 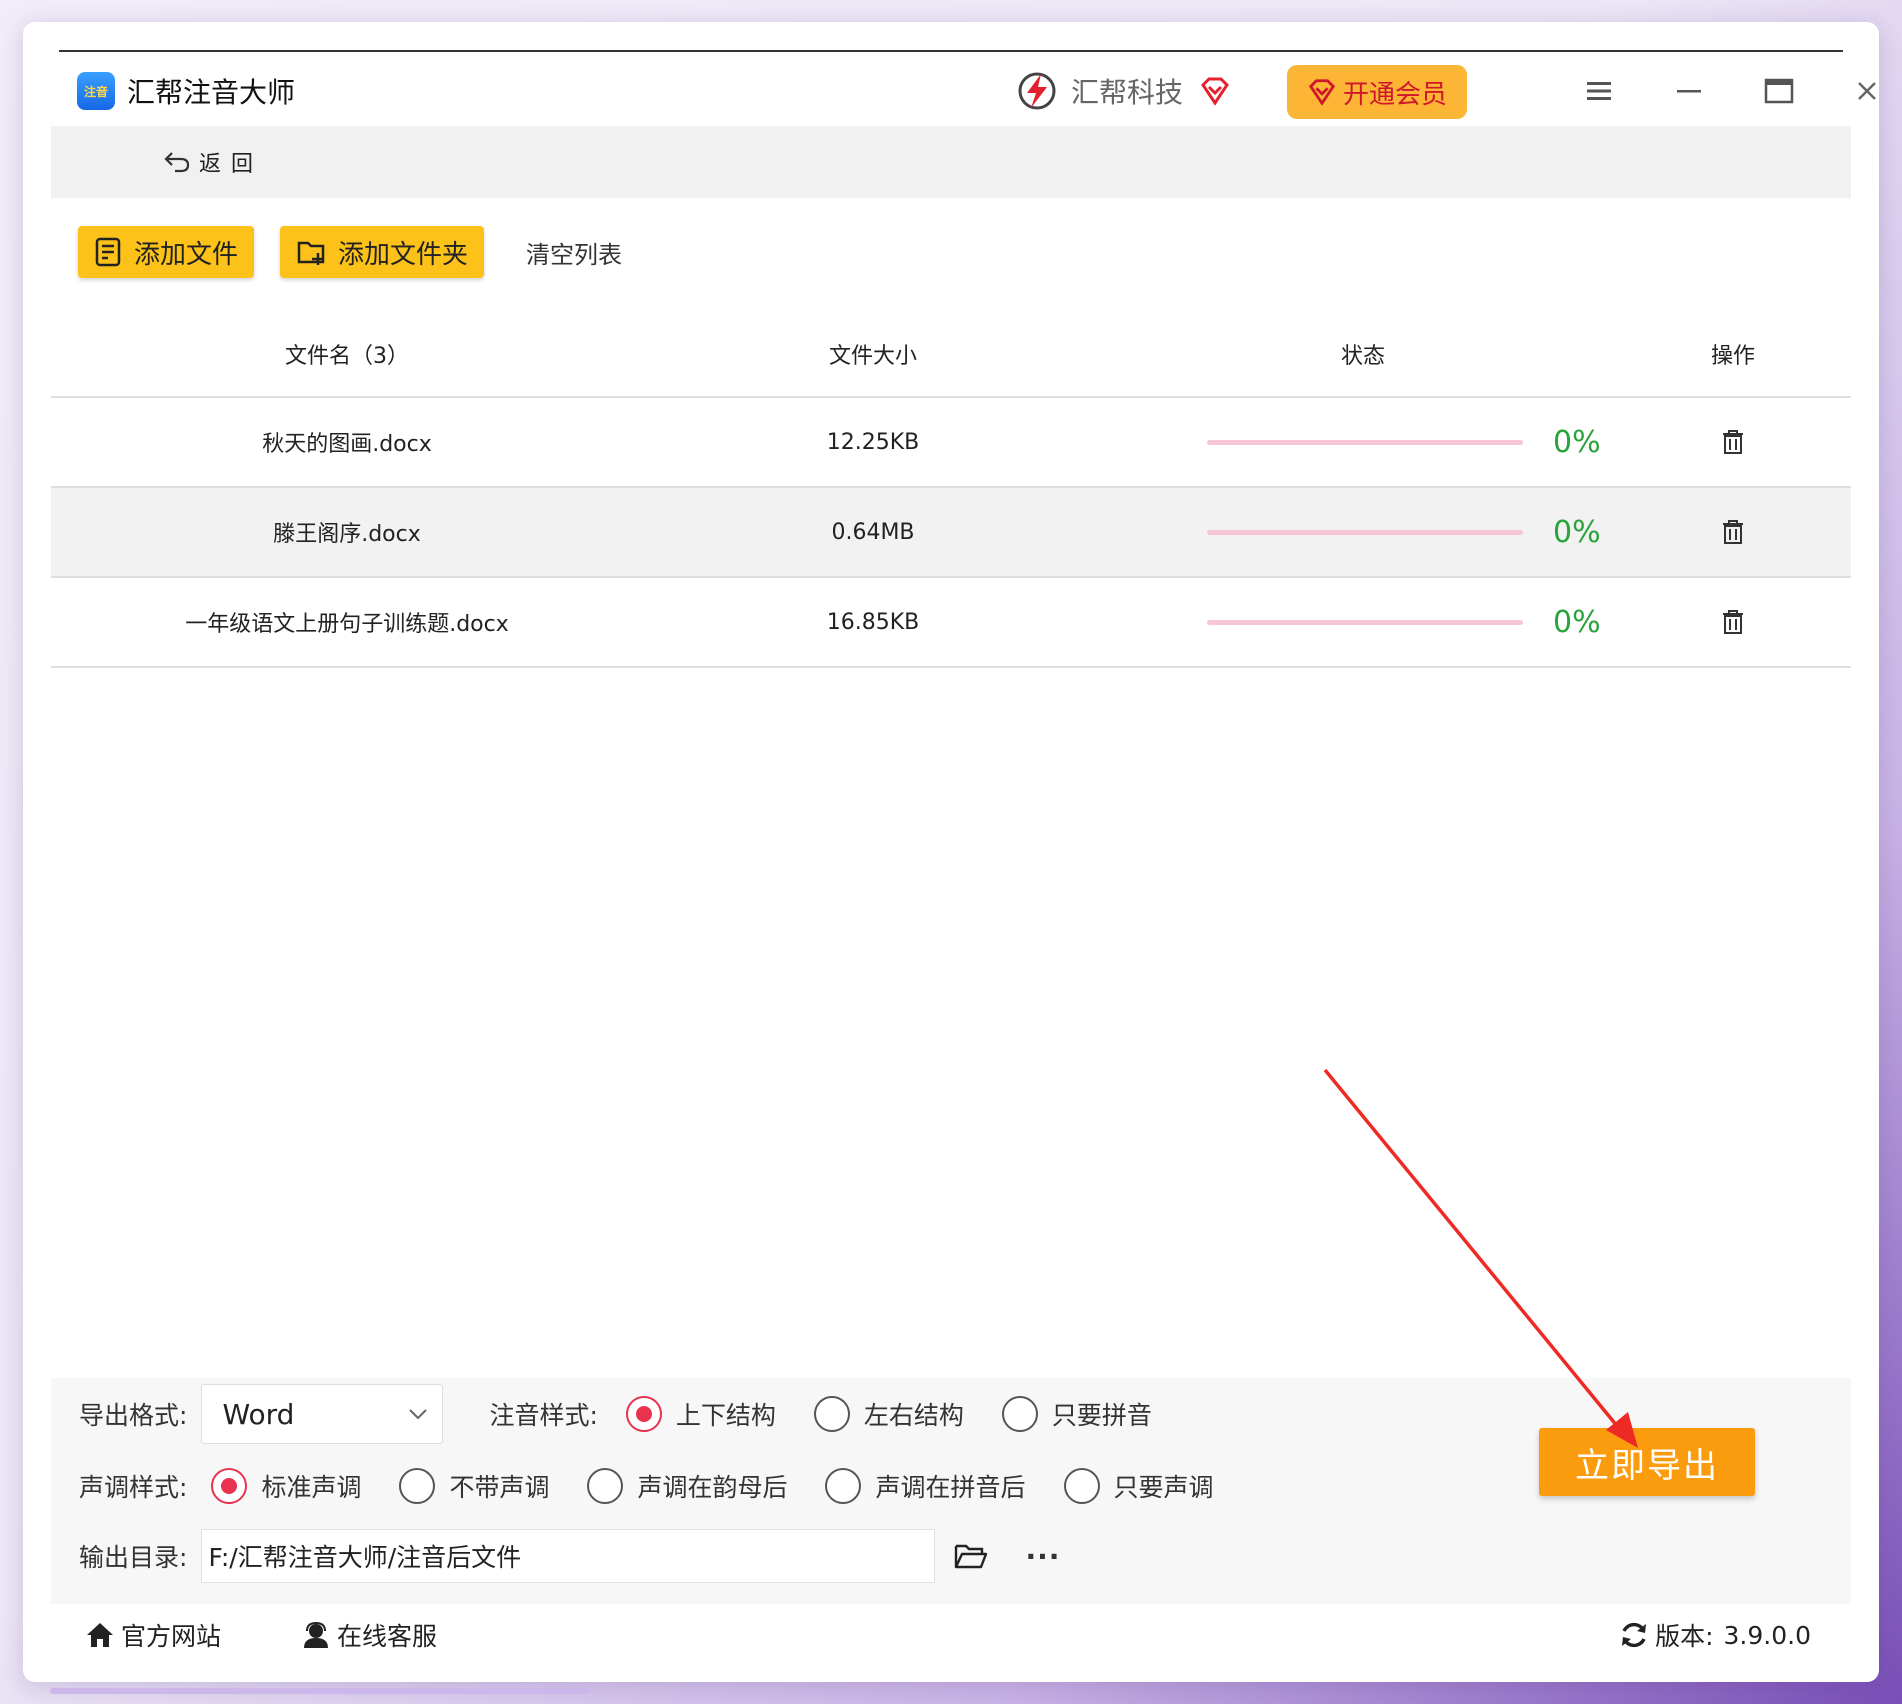 I want to click on radio-label: 只要声调, so click(x=1163, y=1487).